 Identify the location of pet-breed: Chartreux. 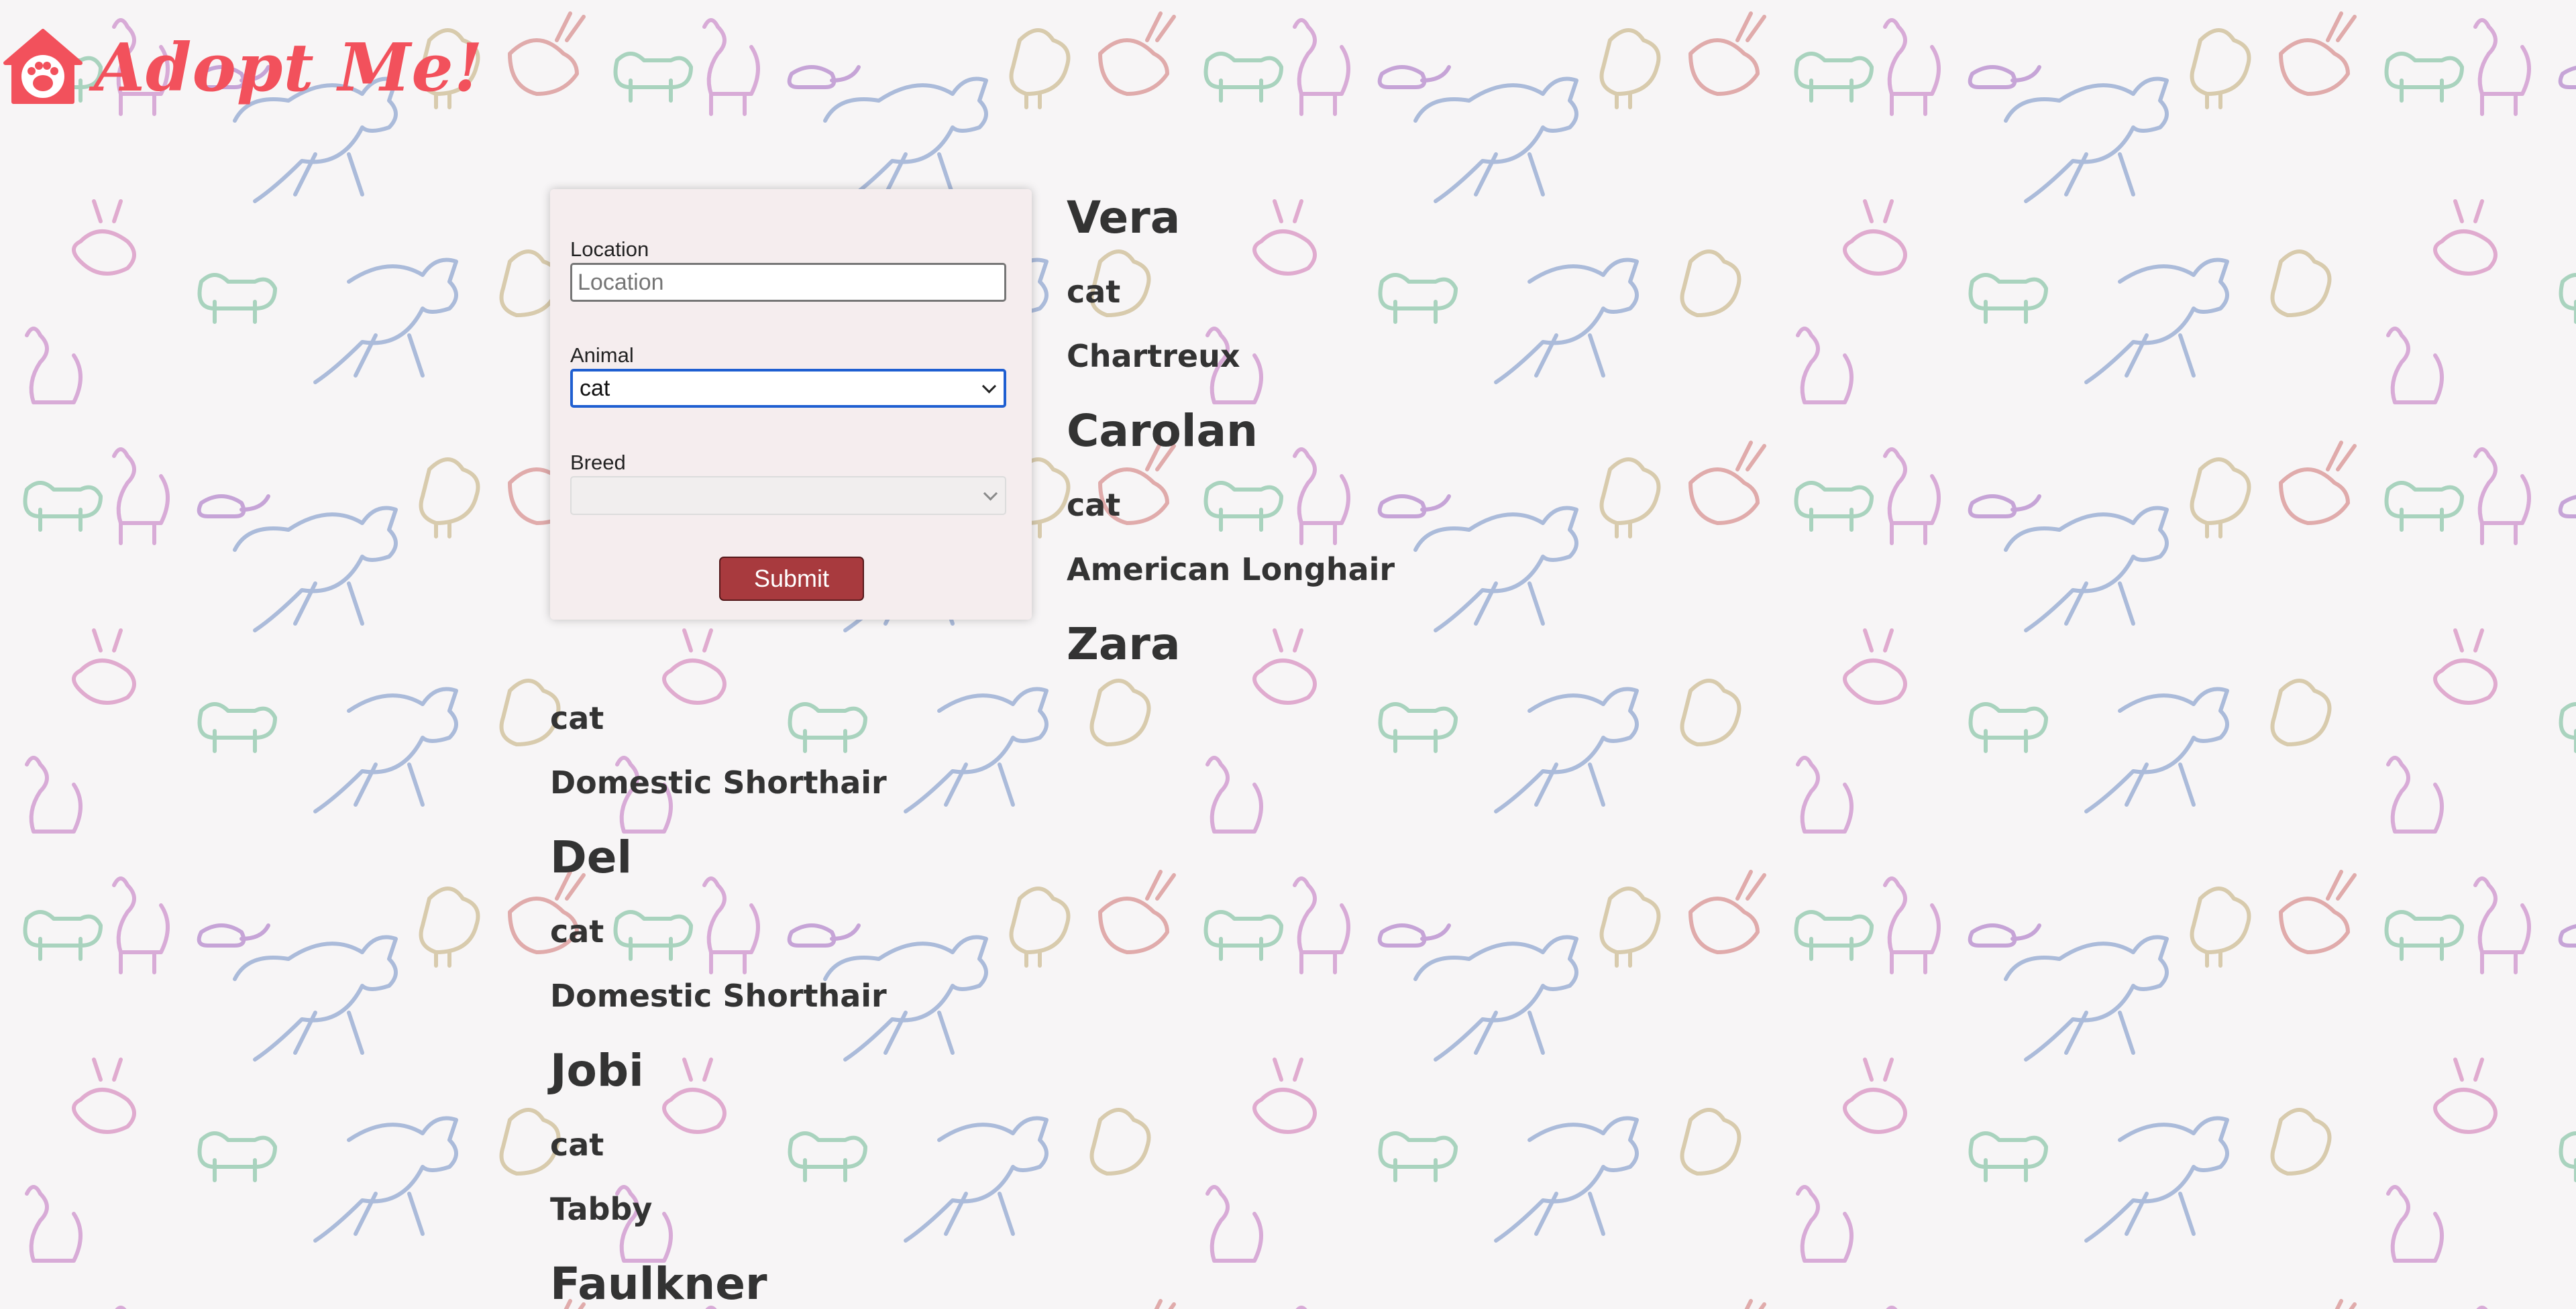
(1153, 356).